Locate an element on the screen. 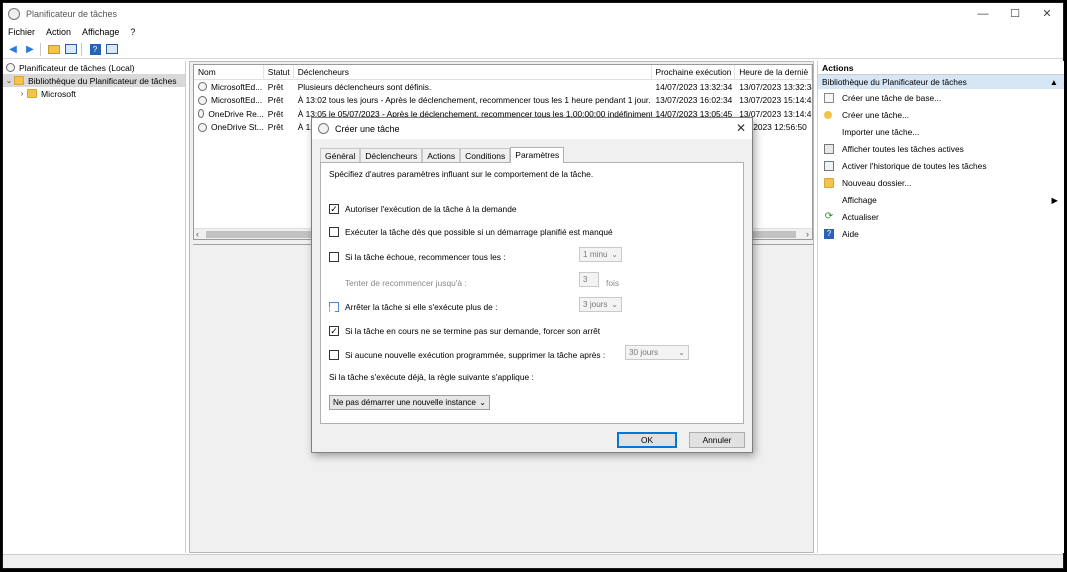 The height and width of the screenshot is (572, 1067). help-icon: ? is located at coordinates (95, 49).